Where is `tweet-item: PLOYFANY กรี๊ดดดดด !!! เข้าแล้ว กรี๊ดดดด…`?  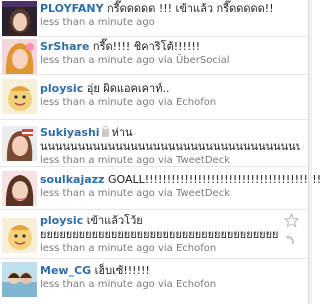
tweet-item: PLOYFANY กรี๊ดดดดด !!! เข้าแล้ว กรี๊ดดดด… is located at coordinates (154, 18).